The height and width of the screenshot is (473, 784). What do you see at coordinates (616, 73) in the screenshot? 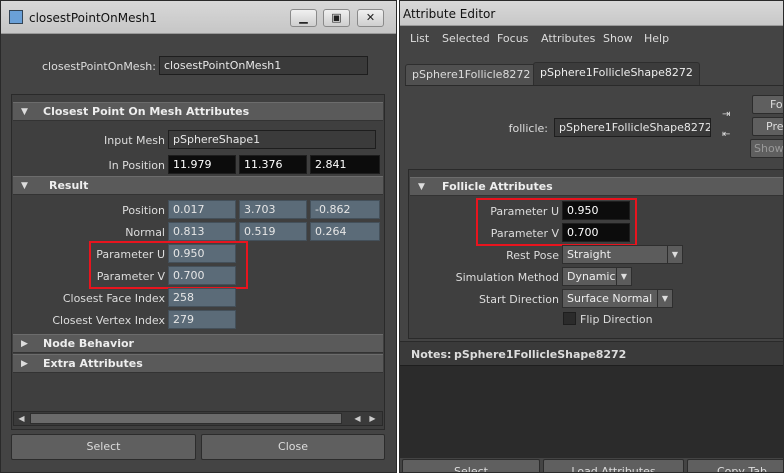
I see `tab-follicle-shape: pSphere1FollicleShape8272` at bounding box center [616, 73].